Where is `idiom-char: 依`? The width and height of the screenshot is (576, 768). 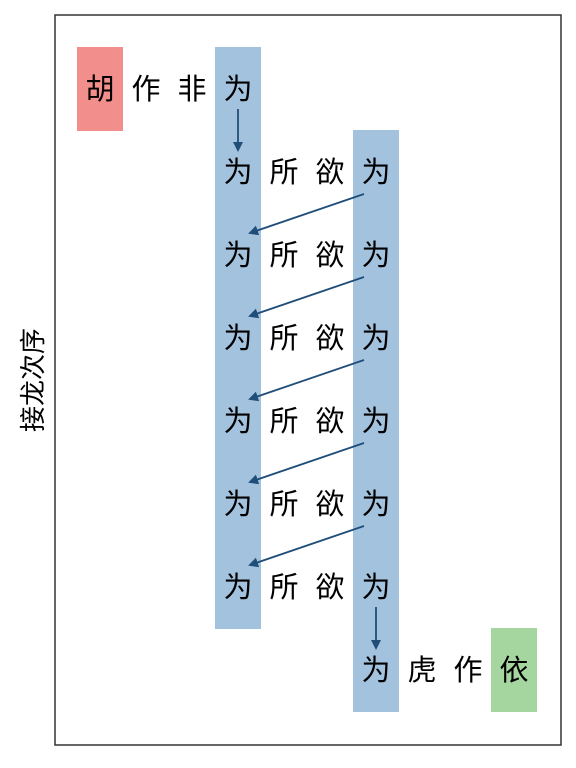 idiom-char: 依 is located at coordinates (513, 670).